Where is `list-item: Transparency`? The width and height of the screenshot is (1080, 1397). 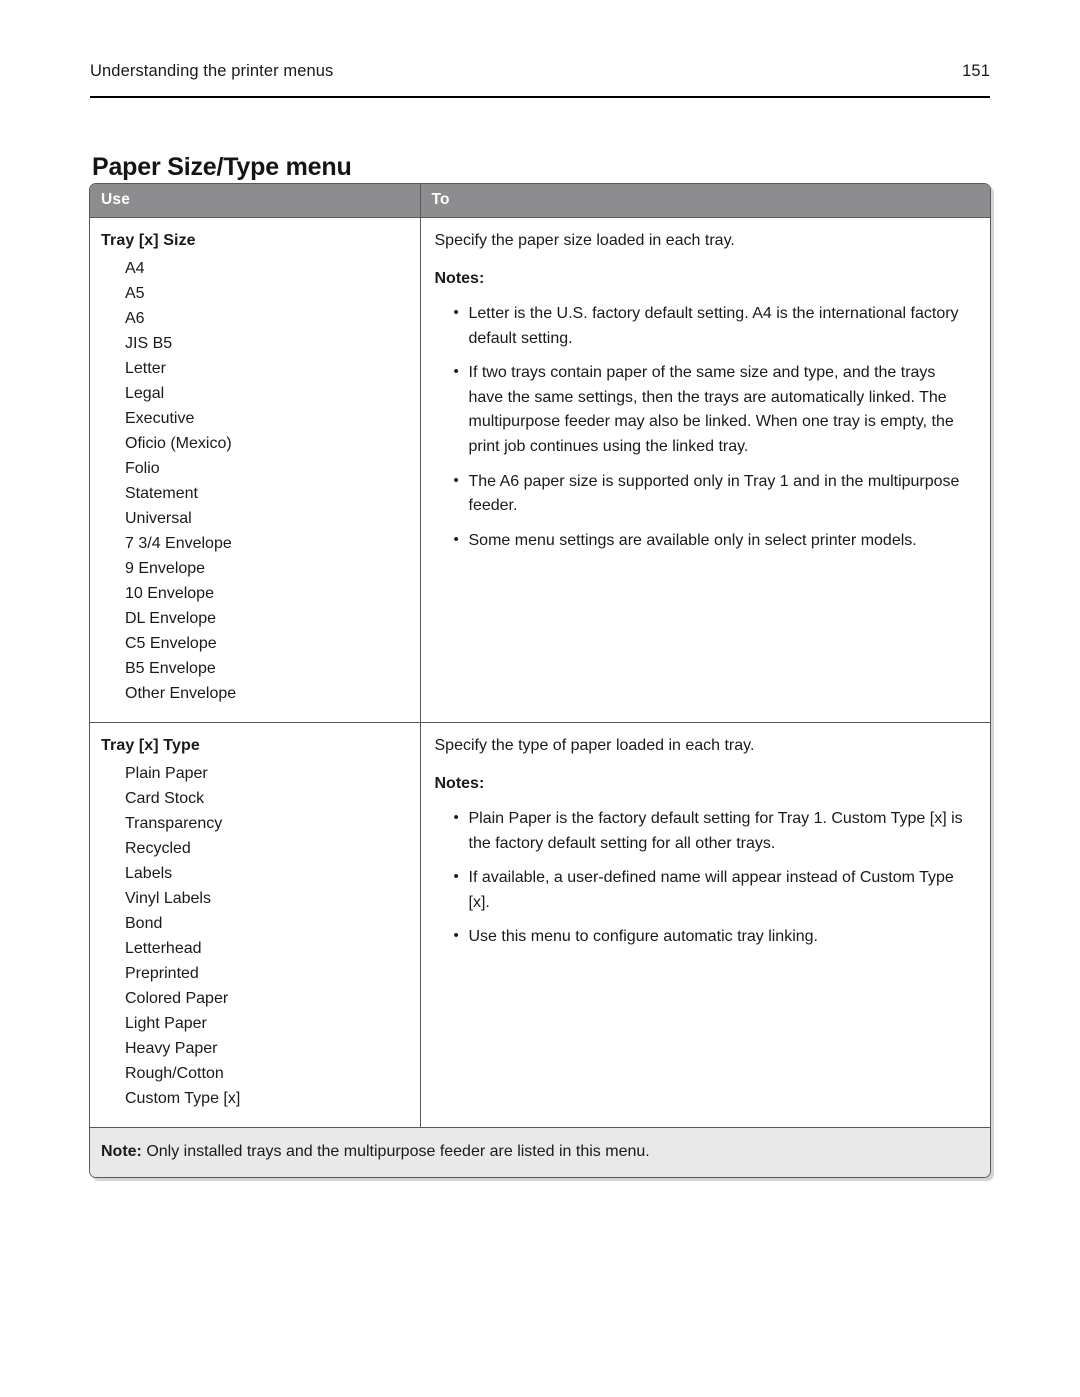
list-item: Transparency is located at coordinates (174, 823).